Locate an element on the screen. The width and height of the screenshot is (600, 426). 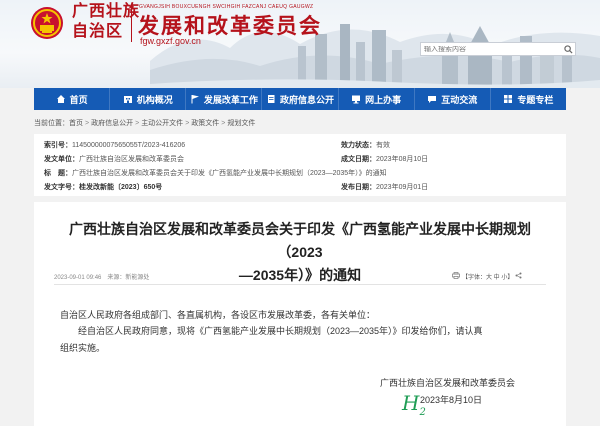
divider is located at coordinates (300, 284).